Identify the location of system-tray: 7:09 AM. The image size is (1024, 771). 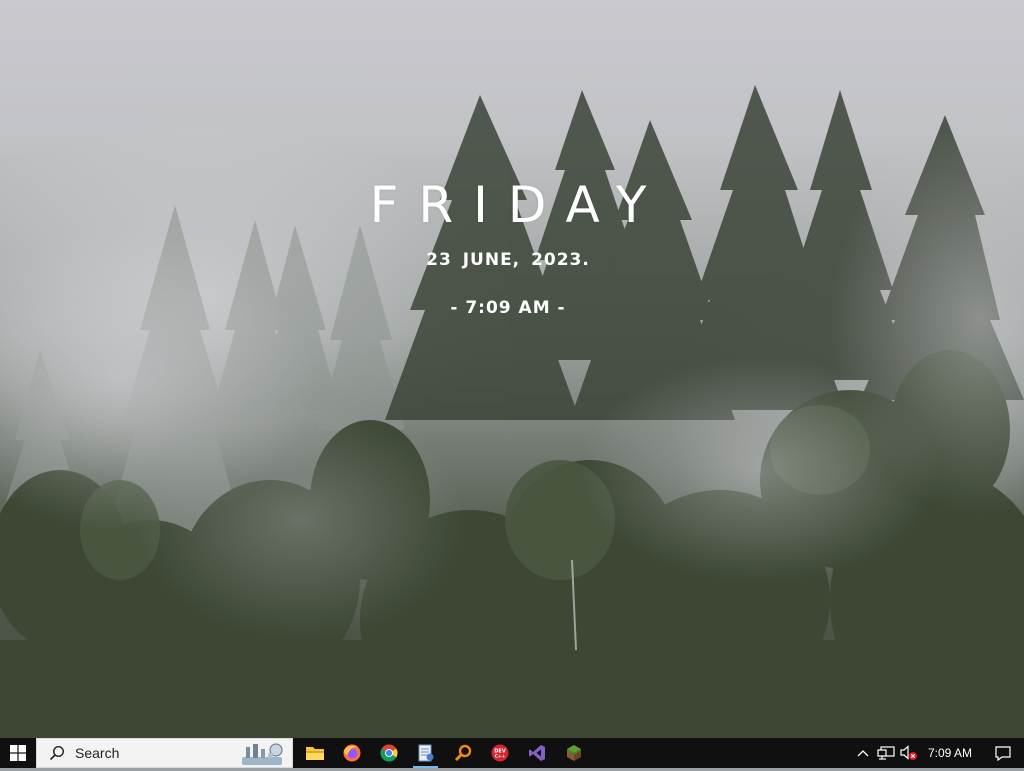
(938, 753).